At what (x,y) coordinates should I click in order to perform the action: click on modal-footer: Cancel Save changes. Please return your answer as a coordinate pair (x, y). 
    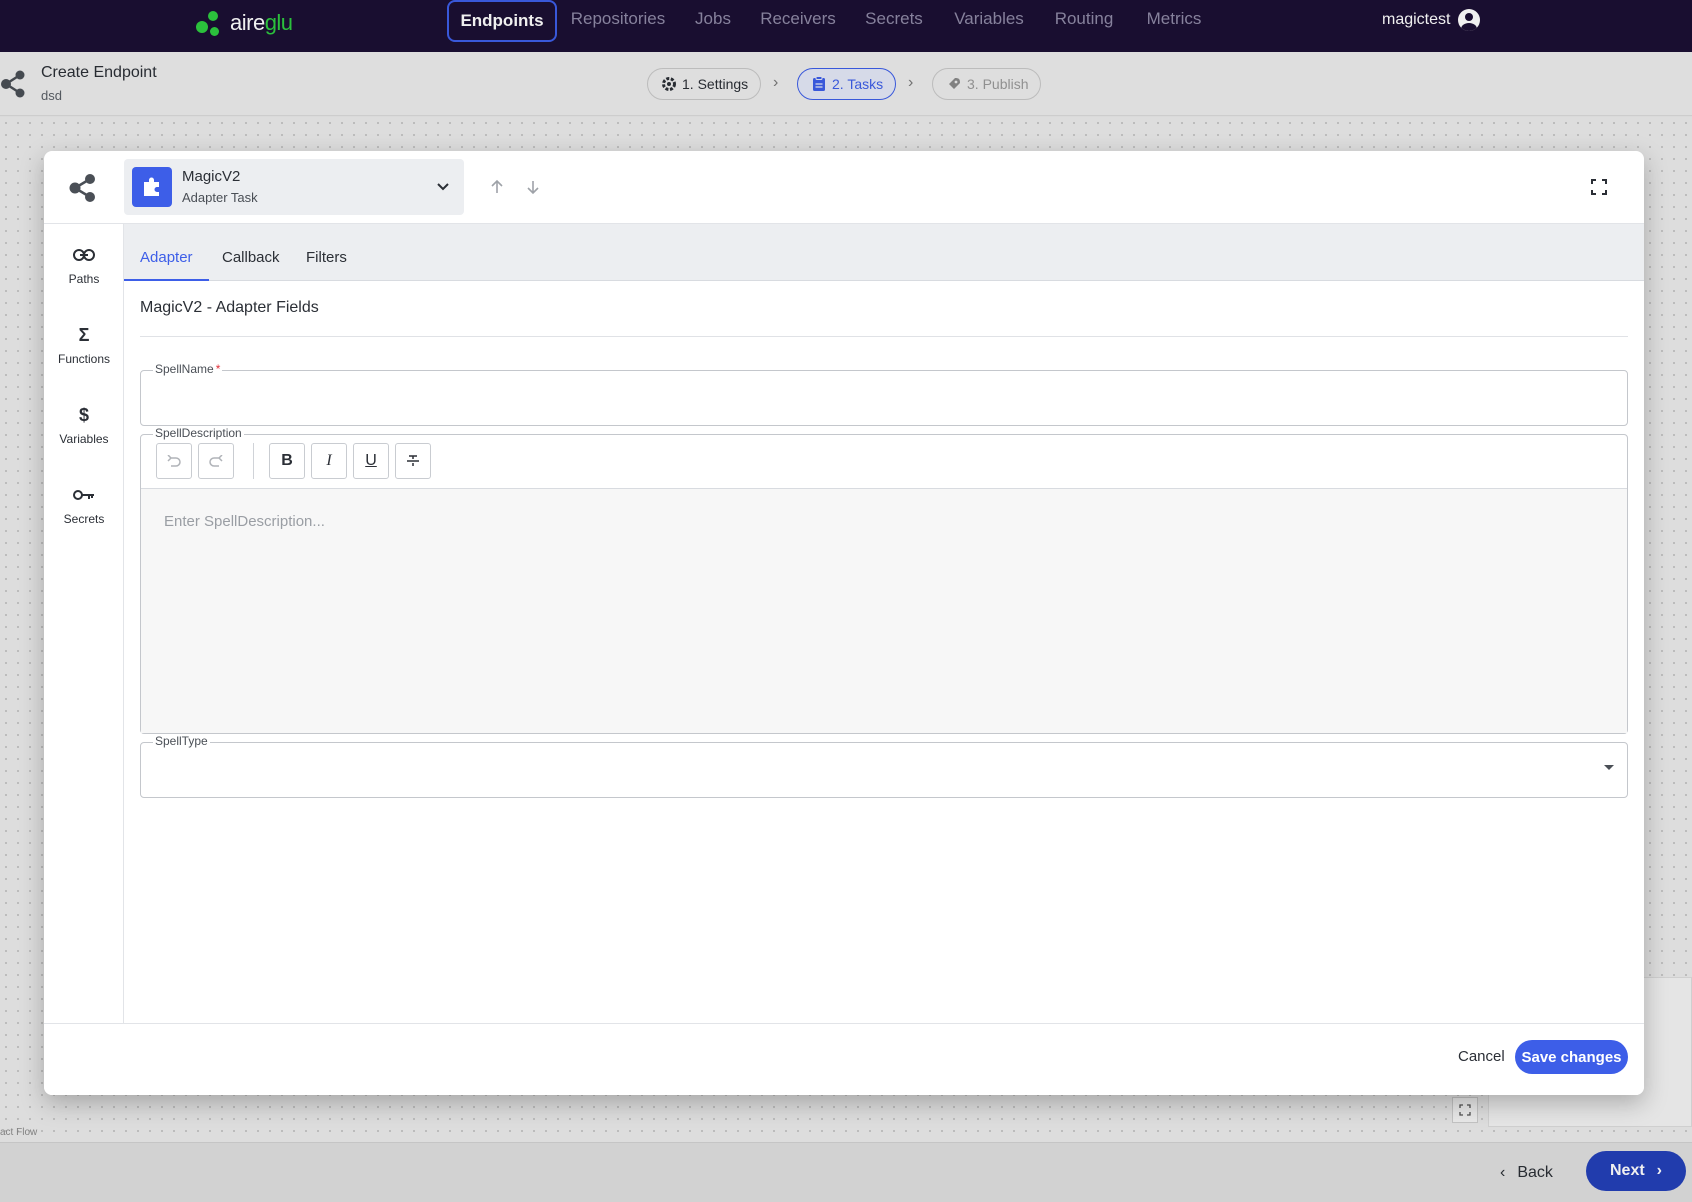
    Looking at the image, I should click on (844, 1059).